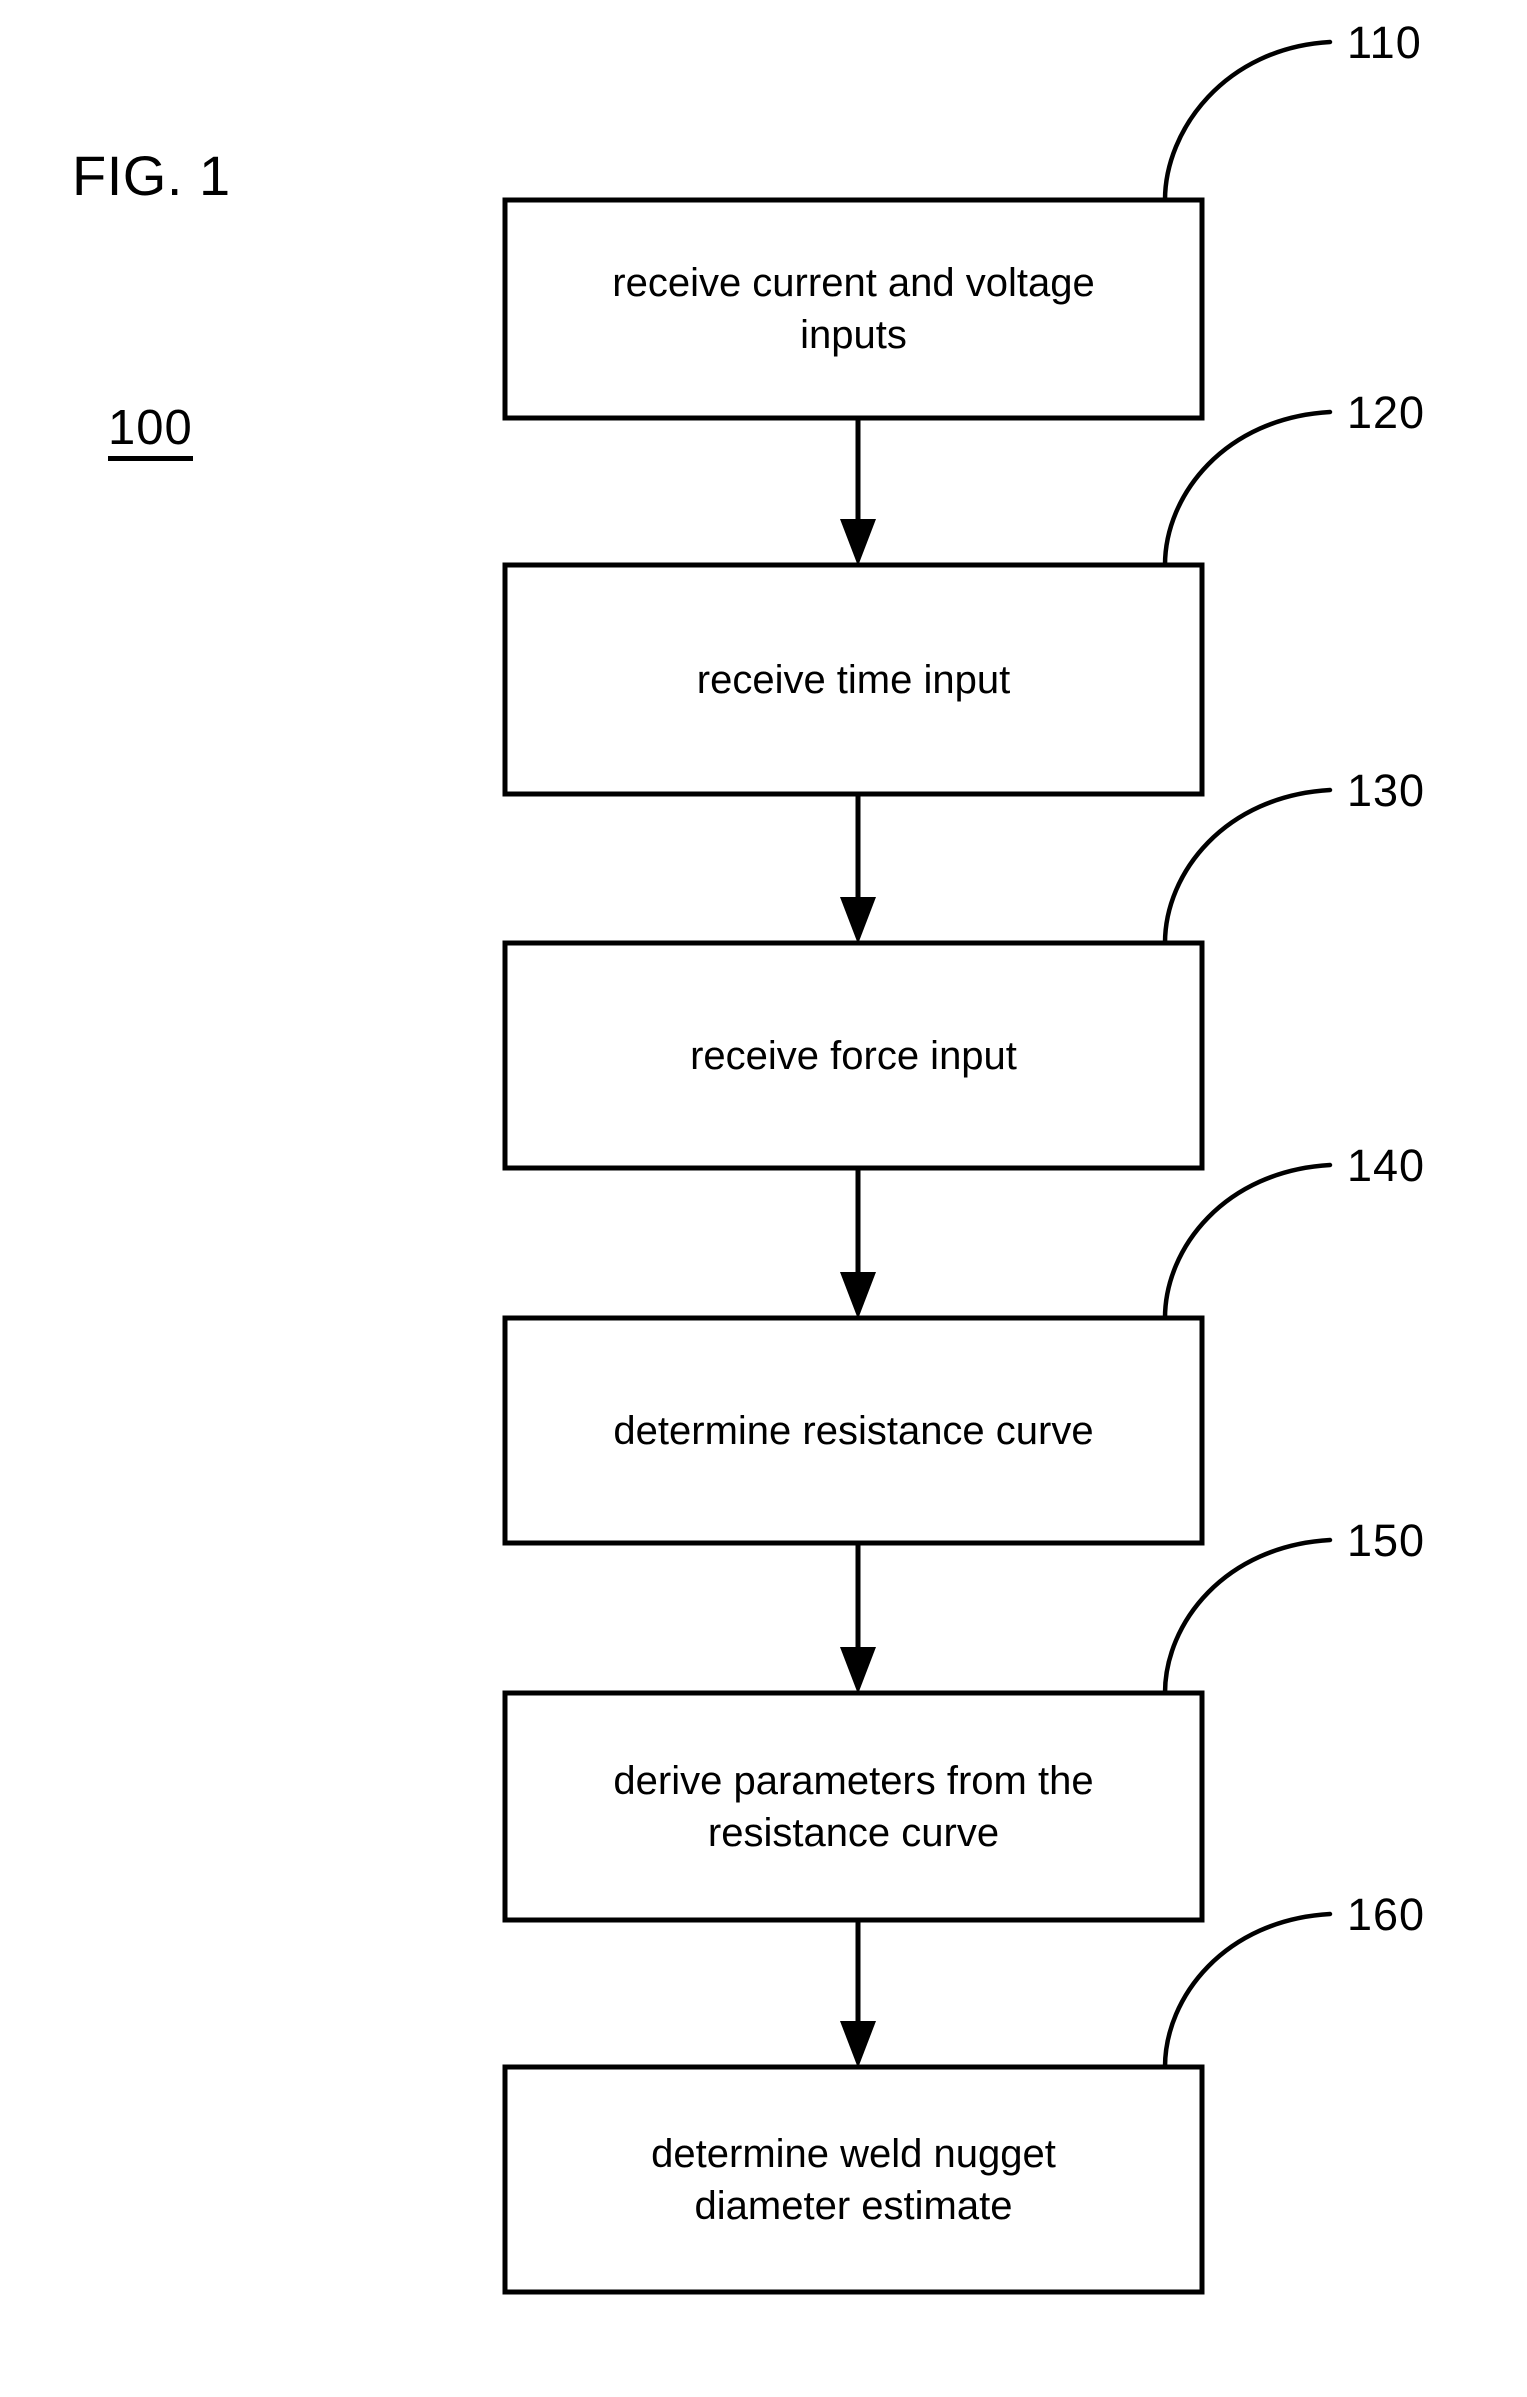 The width and height of the screenshot is (1527, 2397). What do you see at coordinates (1386, 790) in the screenshot?
I see `ref-numeral-130: 130` at bounding box center [1386, 790].